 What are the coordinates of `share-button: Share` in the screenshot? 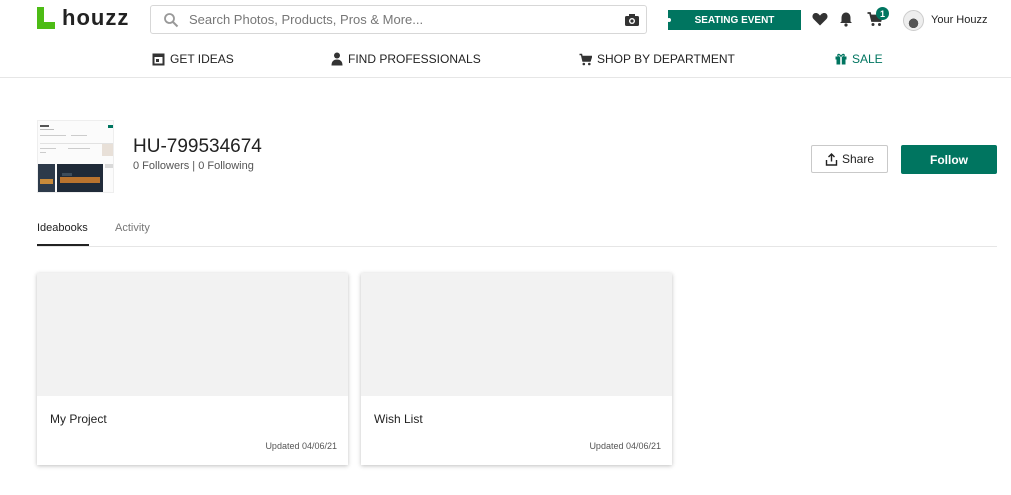 It's located at (849, 159).